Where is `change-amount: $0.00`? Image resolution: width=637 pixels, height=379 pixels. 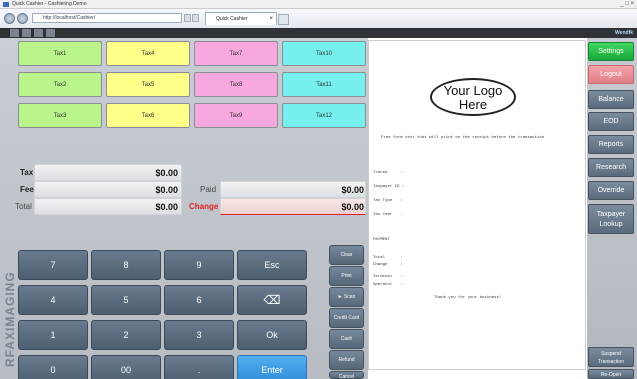
change-amount: $0.00 is located at coordinates (352, 207).